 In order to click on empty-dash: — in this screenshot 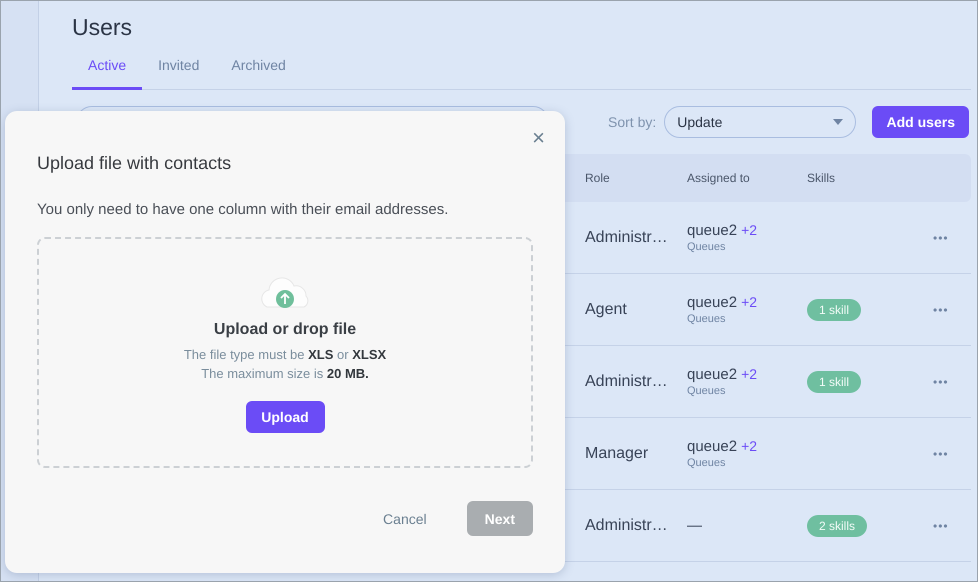, I will do `click(695, 525)`.